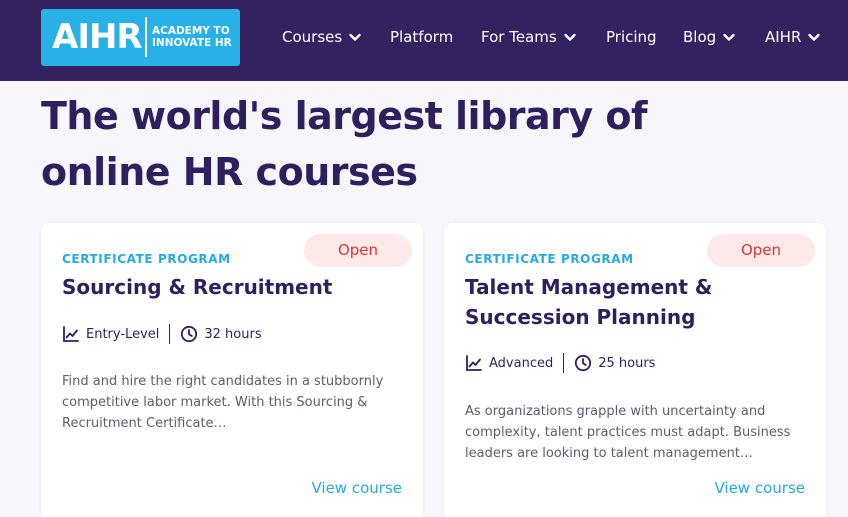  What do you see at coordinates (519, 37) in the screenshot?
I see `nav-item-label: For Teams` at bounding box center [519, 37].